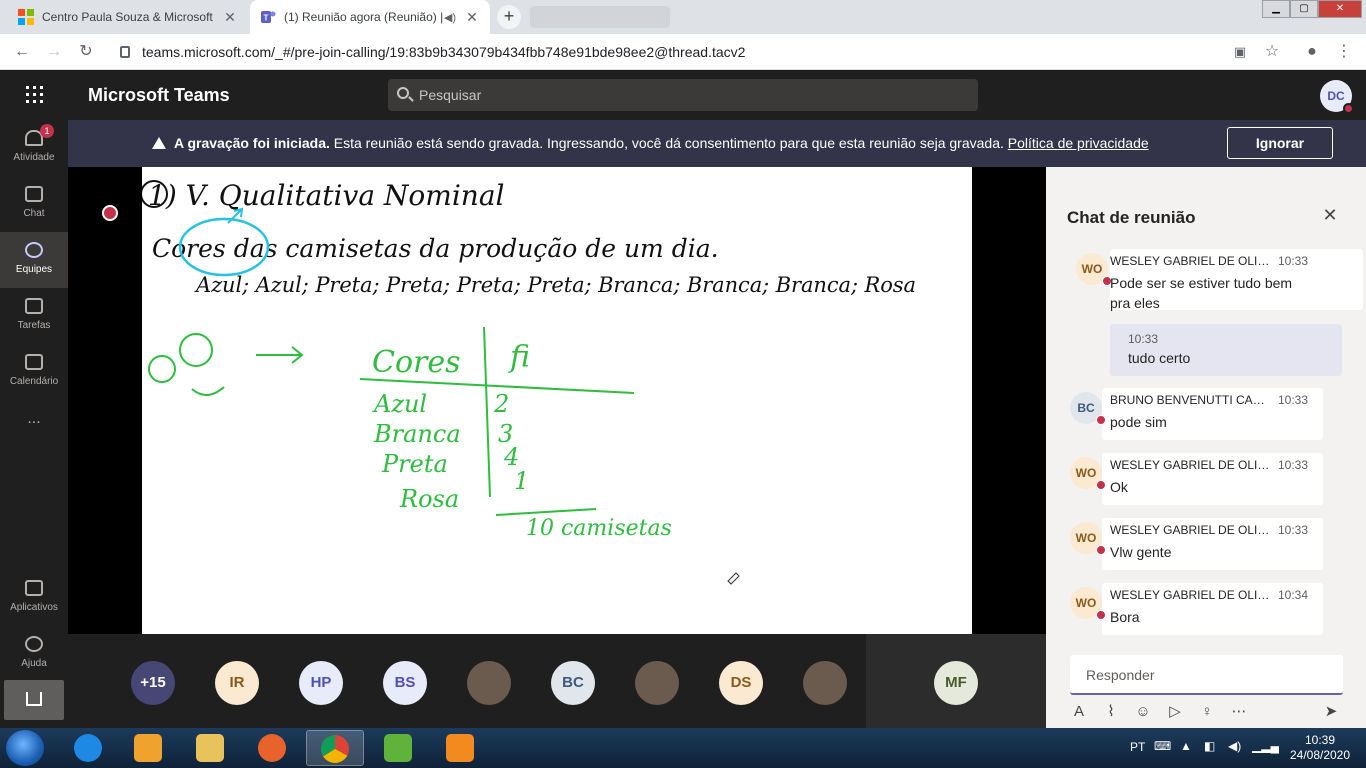 This screenshot has width=1366, height=768. Describe the element at coordinates (34, 372) in the screenshot. I see `rail-calendar: Calendário` at that location.